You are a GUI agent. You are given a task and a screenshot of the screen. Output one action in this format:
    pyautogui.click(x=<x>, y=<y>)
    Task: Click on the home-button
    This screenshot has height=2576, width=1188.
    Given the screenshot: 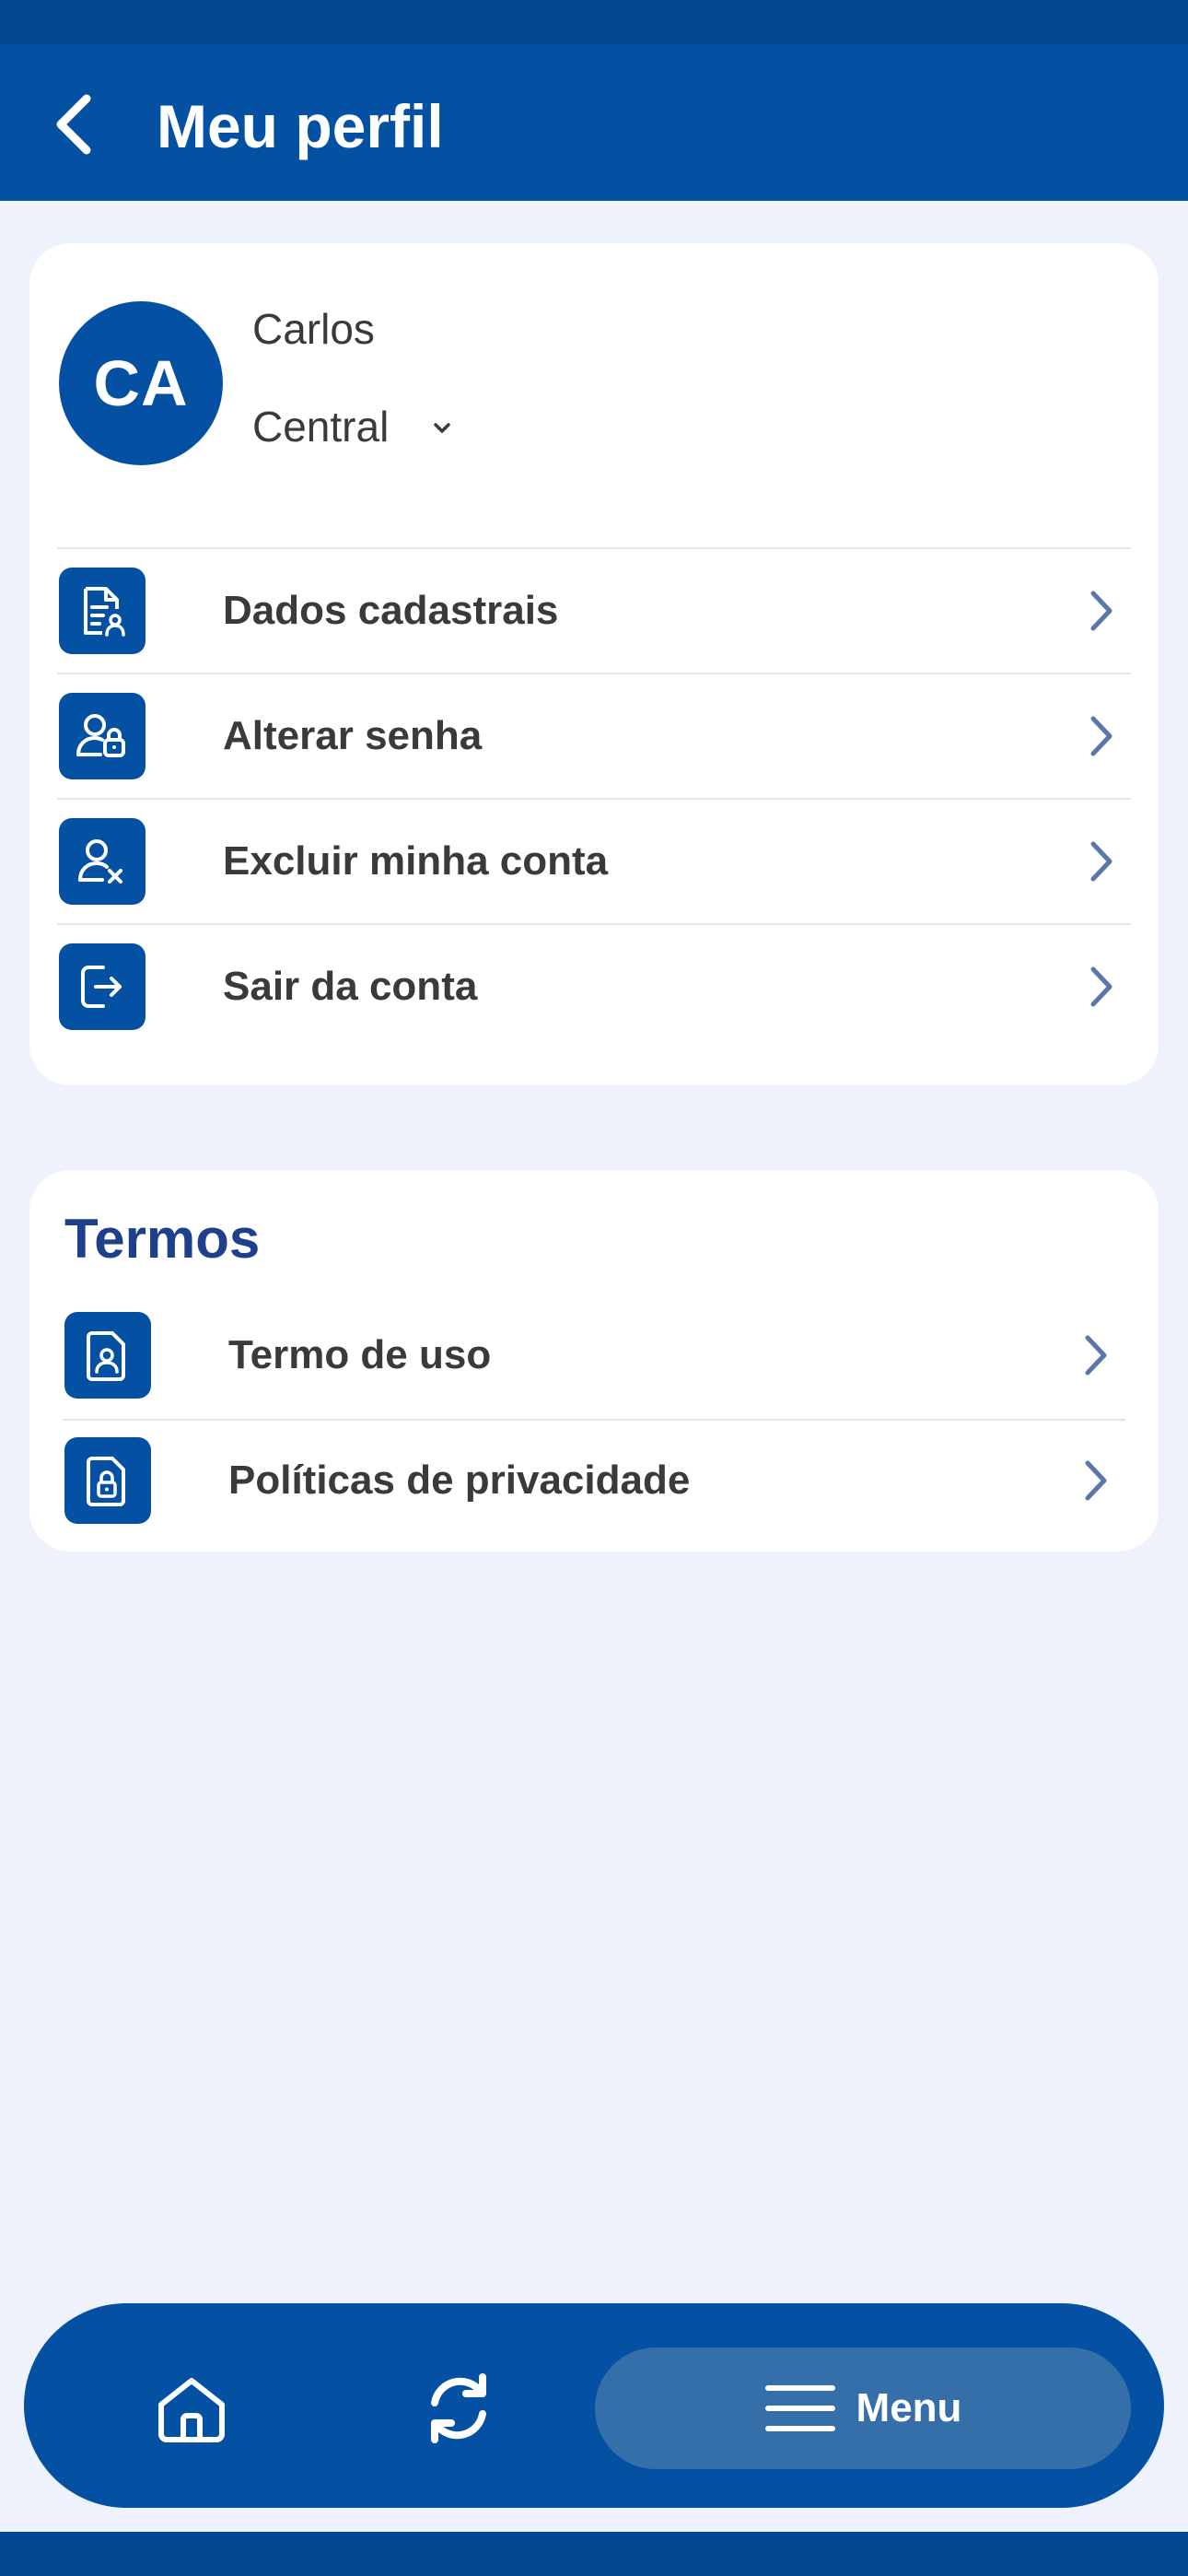 What is the action you would take?
    pyautogui.click(x=192, y=2409)
    